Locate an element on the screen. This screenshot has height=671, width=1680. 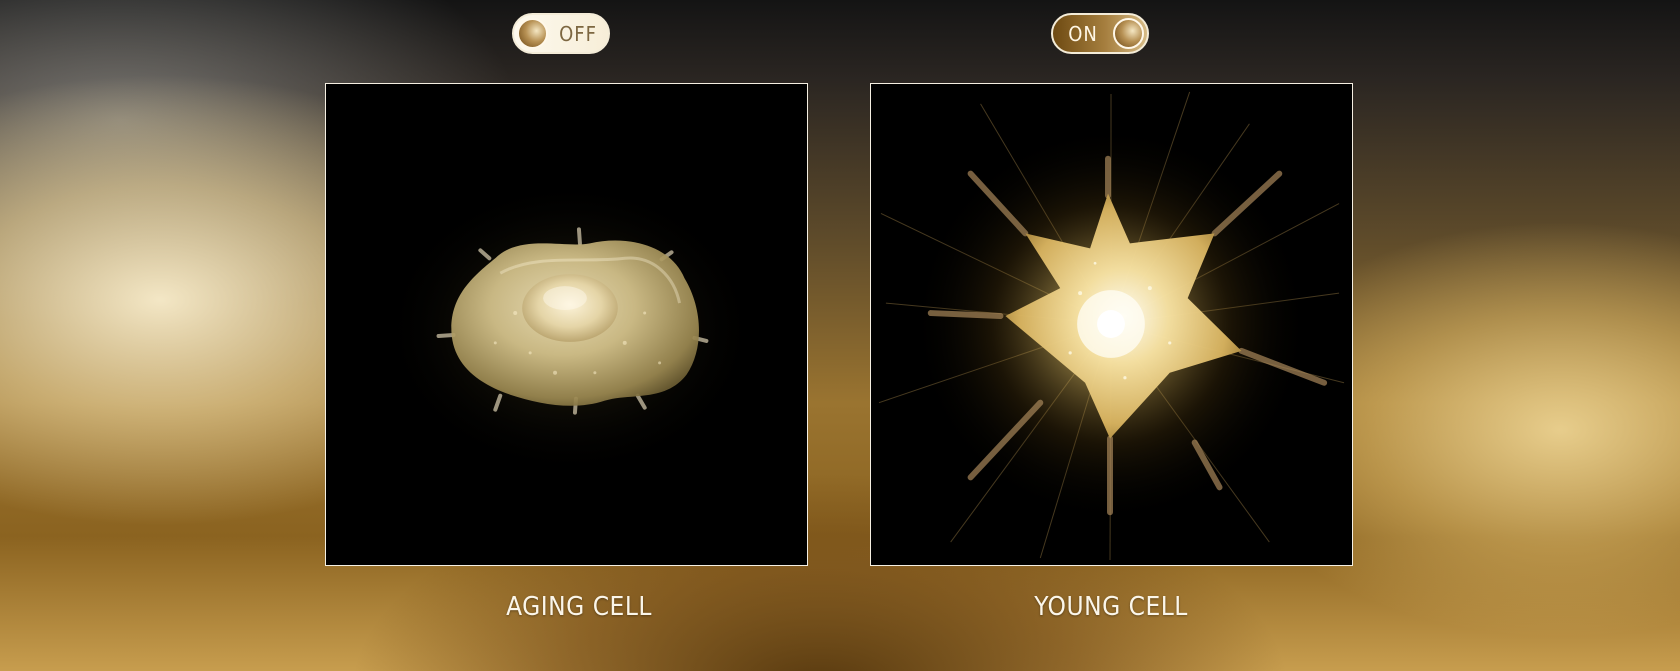
toggle-on-label: ON is located at coordinates (1083, 33).